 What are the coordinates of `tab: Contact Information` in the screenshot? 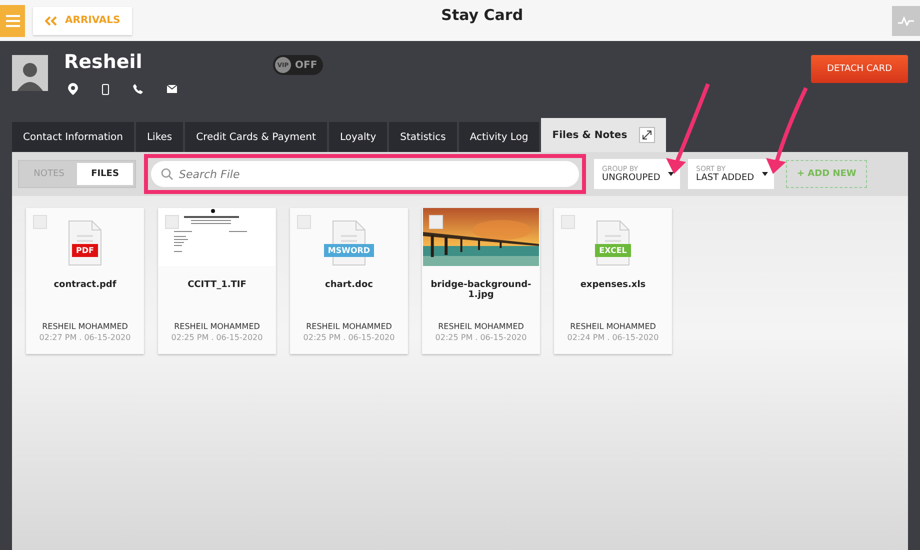 It's located at (73, 137).